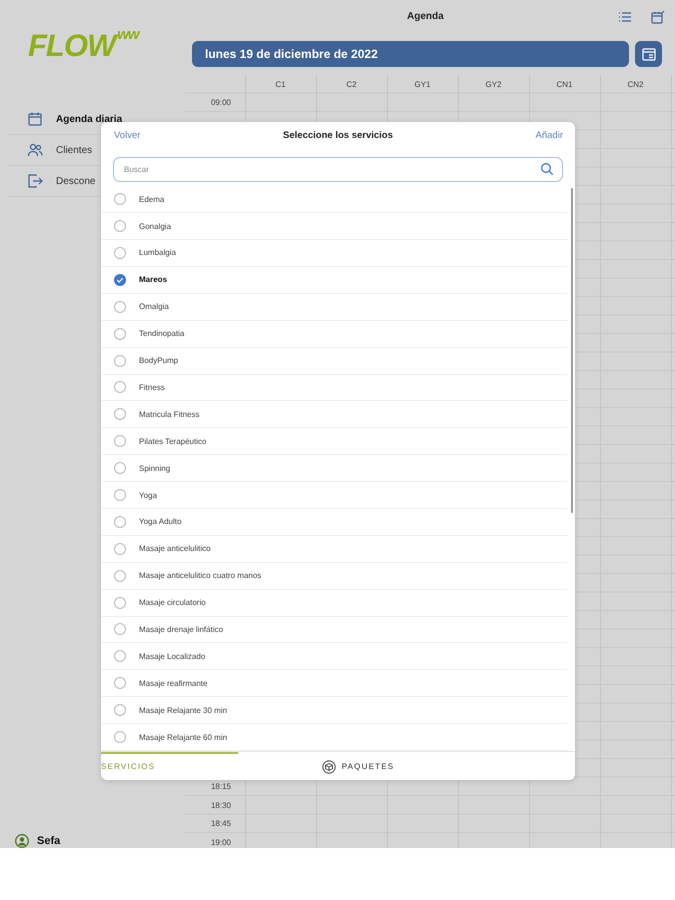 This screenshot has width=675, height=900. I want to click on service-item: Masaje Relajante 30 min, so click(334, 710).